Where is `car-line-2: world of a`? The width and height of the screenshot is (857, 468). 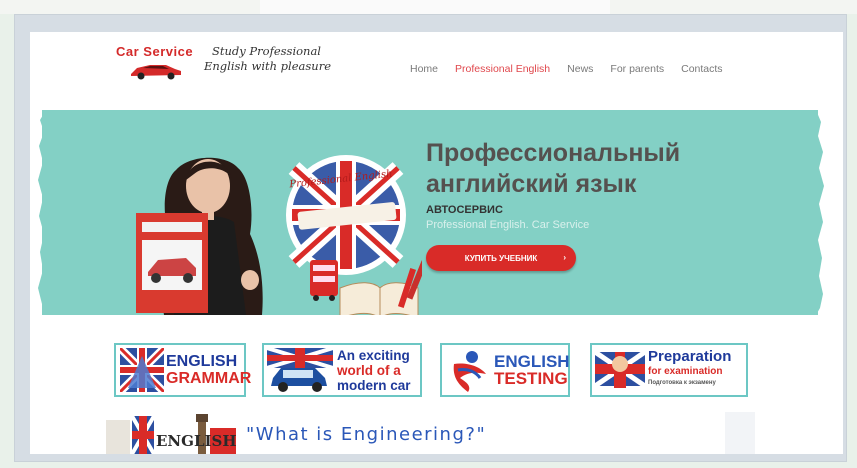
car-line-2: world of a is located at coordinates (369, 370).